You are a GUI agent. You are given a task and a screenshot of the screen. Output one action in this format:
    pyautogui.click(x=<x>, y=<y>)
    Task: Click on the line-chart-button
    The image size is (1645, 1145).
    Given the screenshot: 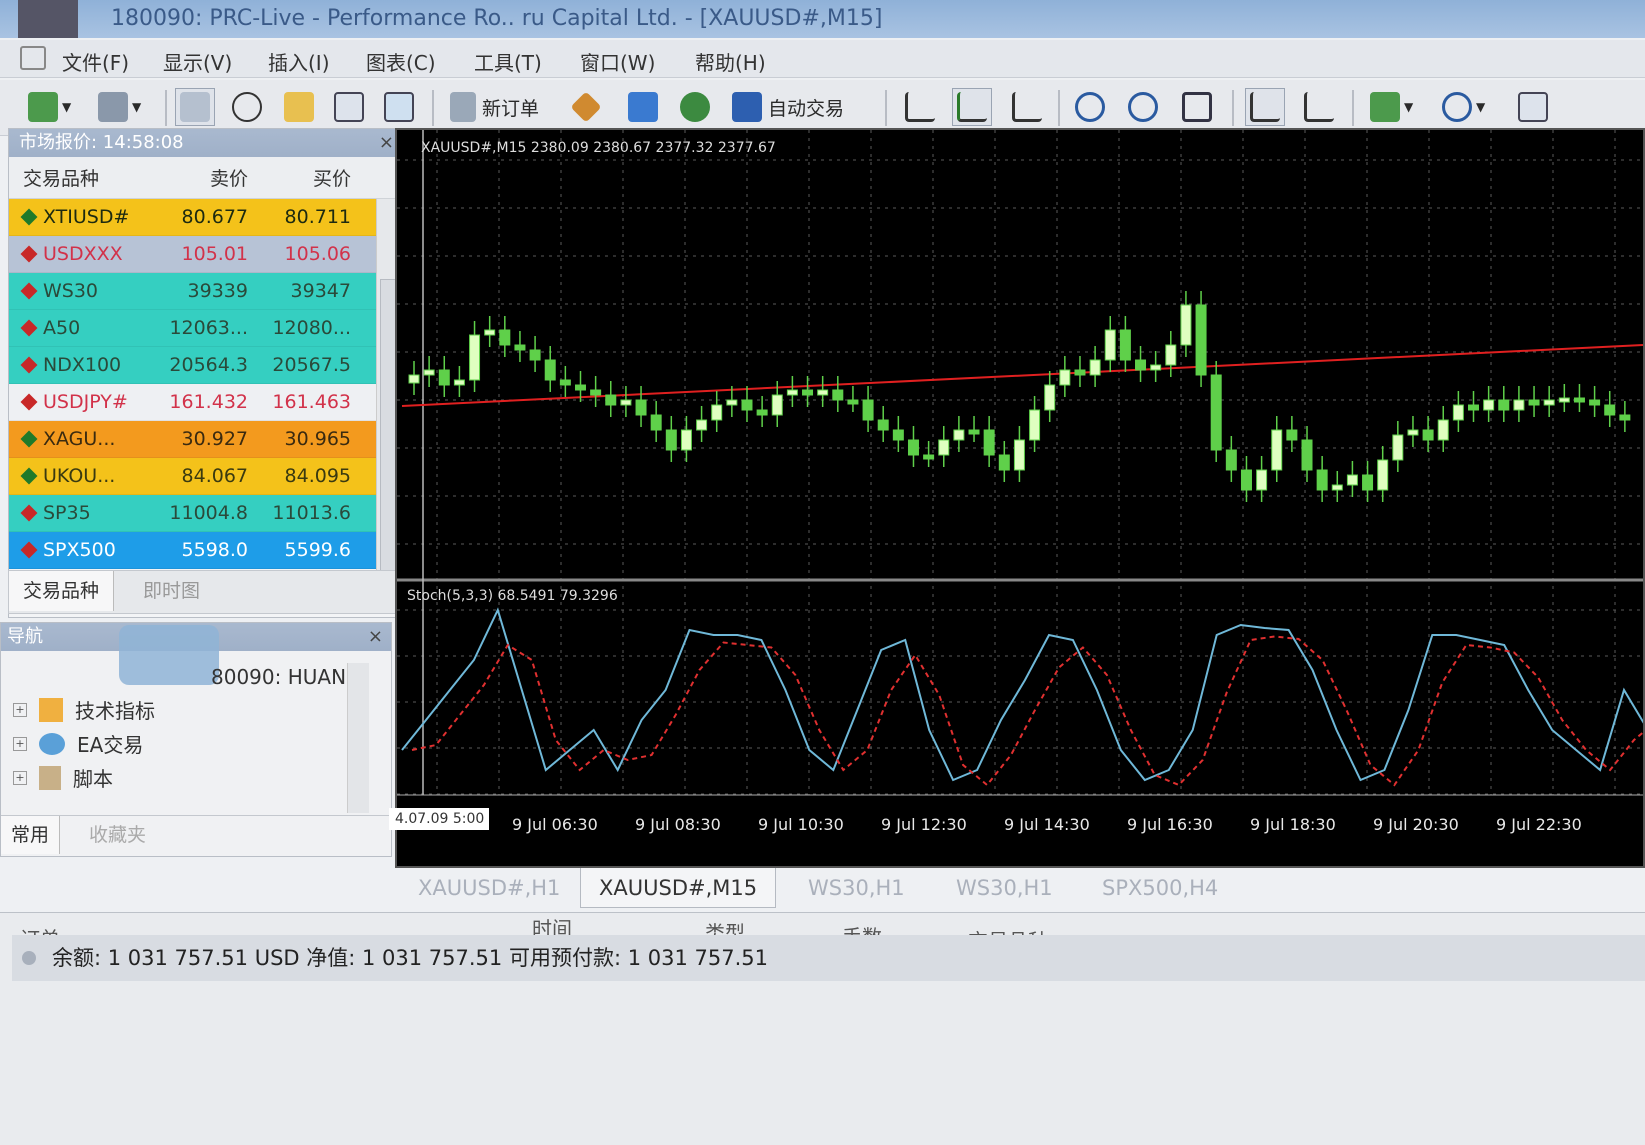 What is the action you would take?
    pyautogui.click(x=1027, y=107)
    